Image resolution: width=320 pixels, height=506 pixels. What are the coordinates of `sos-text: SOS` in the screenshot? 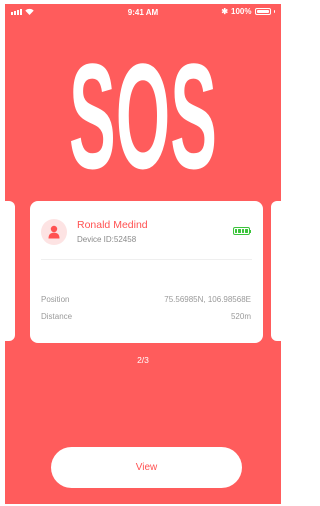 It's located at (143, 116).